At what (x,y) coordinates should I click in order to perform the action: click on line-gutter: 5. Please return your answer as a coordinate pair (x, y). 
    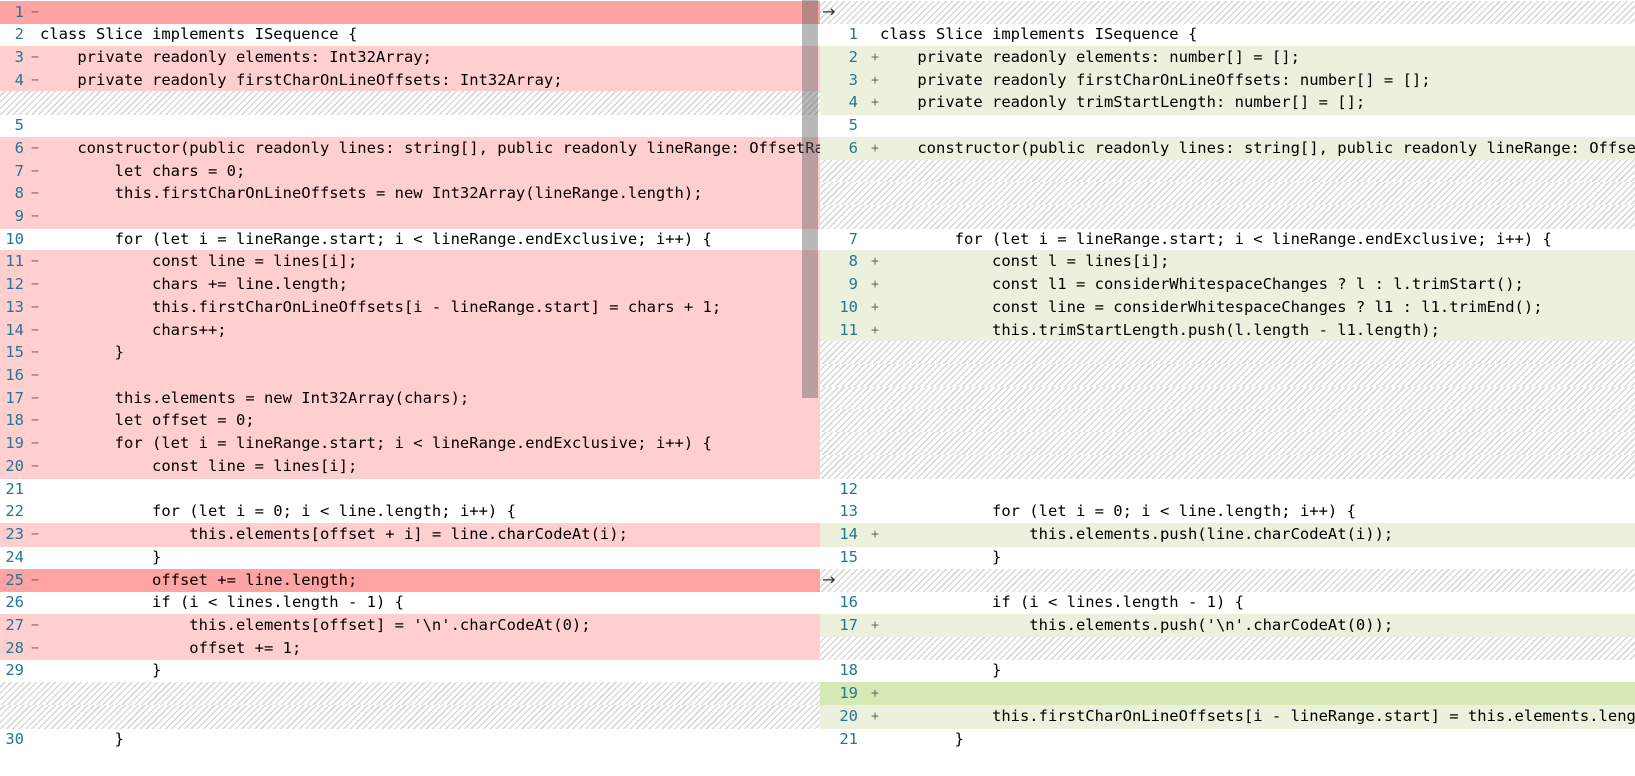
    Looking at the image, I should click on (20, 126).